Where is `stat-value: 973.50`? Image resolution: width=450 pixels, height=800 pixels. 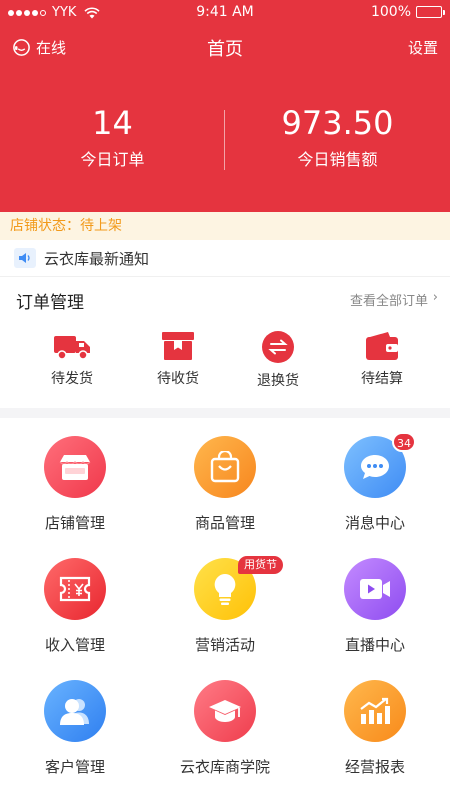 stat-value: 973.50 is located at coordinates (337, 123).